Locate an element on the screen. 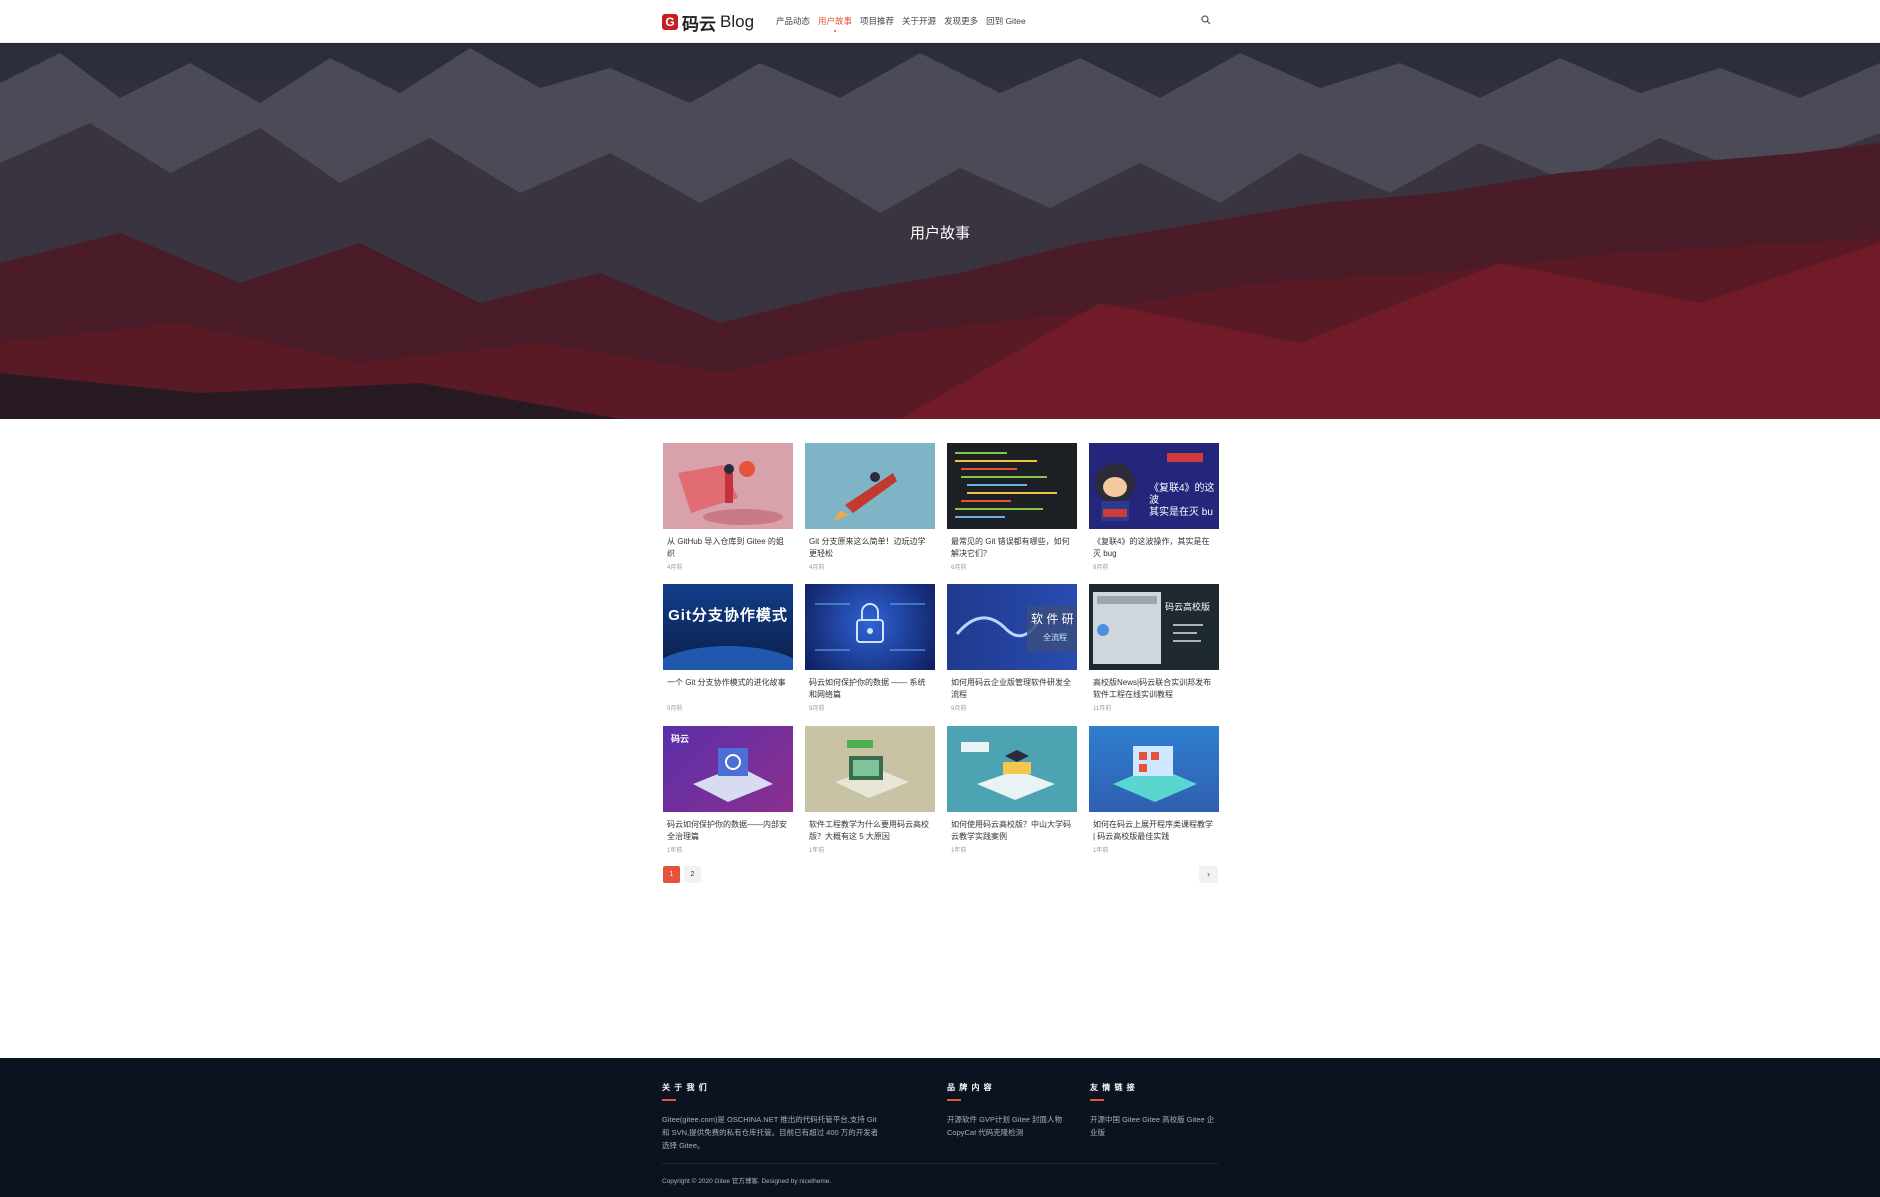 The width and height of the screenshot is (1880, 1197). footer-friends-title: 友 情 链 接 is located at coordinates (1113, 1087).